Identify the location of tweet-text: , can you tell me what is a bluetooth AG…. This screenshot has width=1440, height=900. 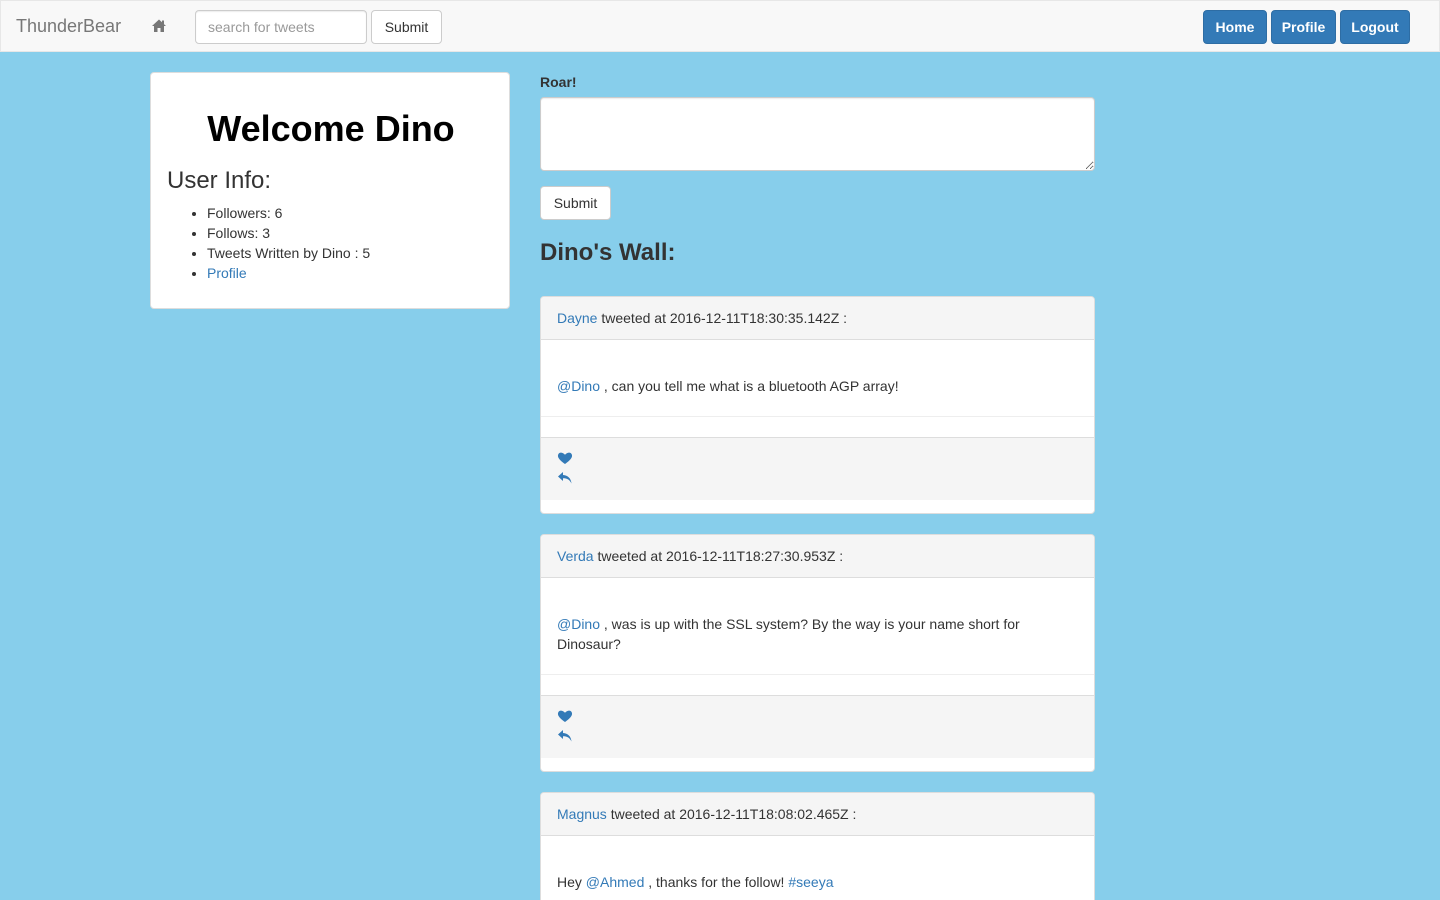
(749, 386).